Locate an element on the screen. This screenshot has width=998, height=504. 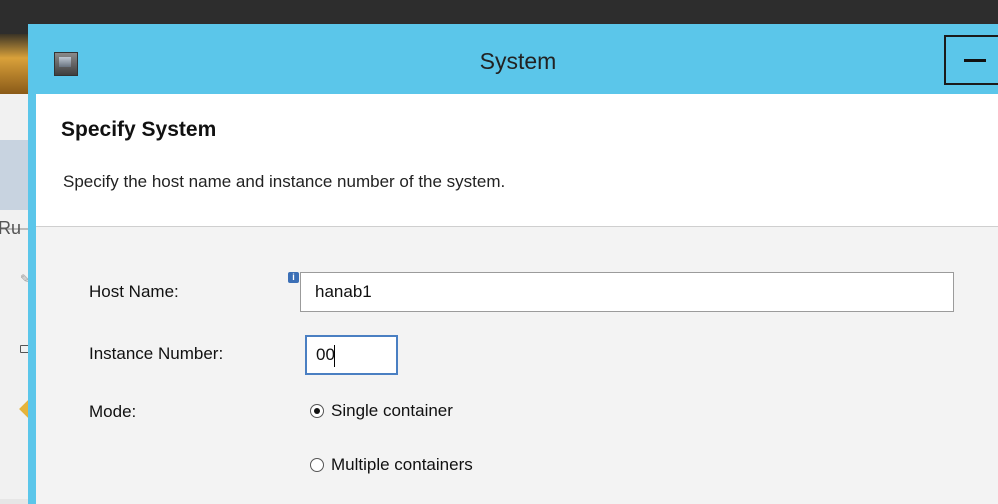
minimize-button is located at coordinates (971, 60).